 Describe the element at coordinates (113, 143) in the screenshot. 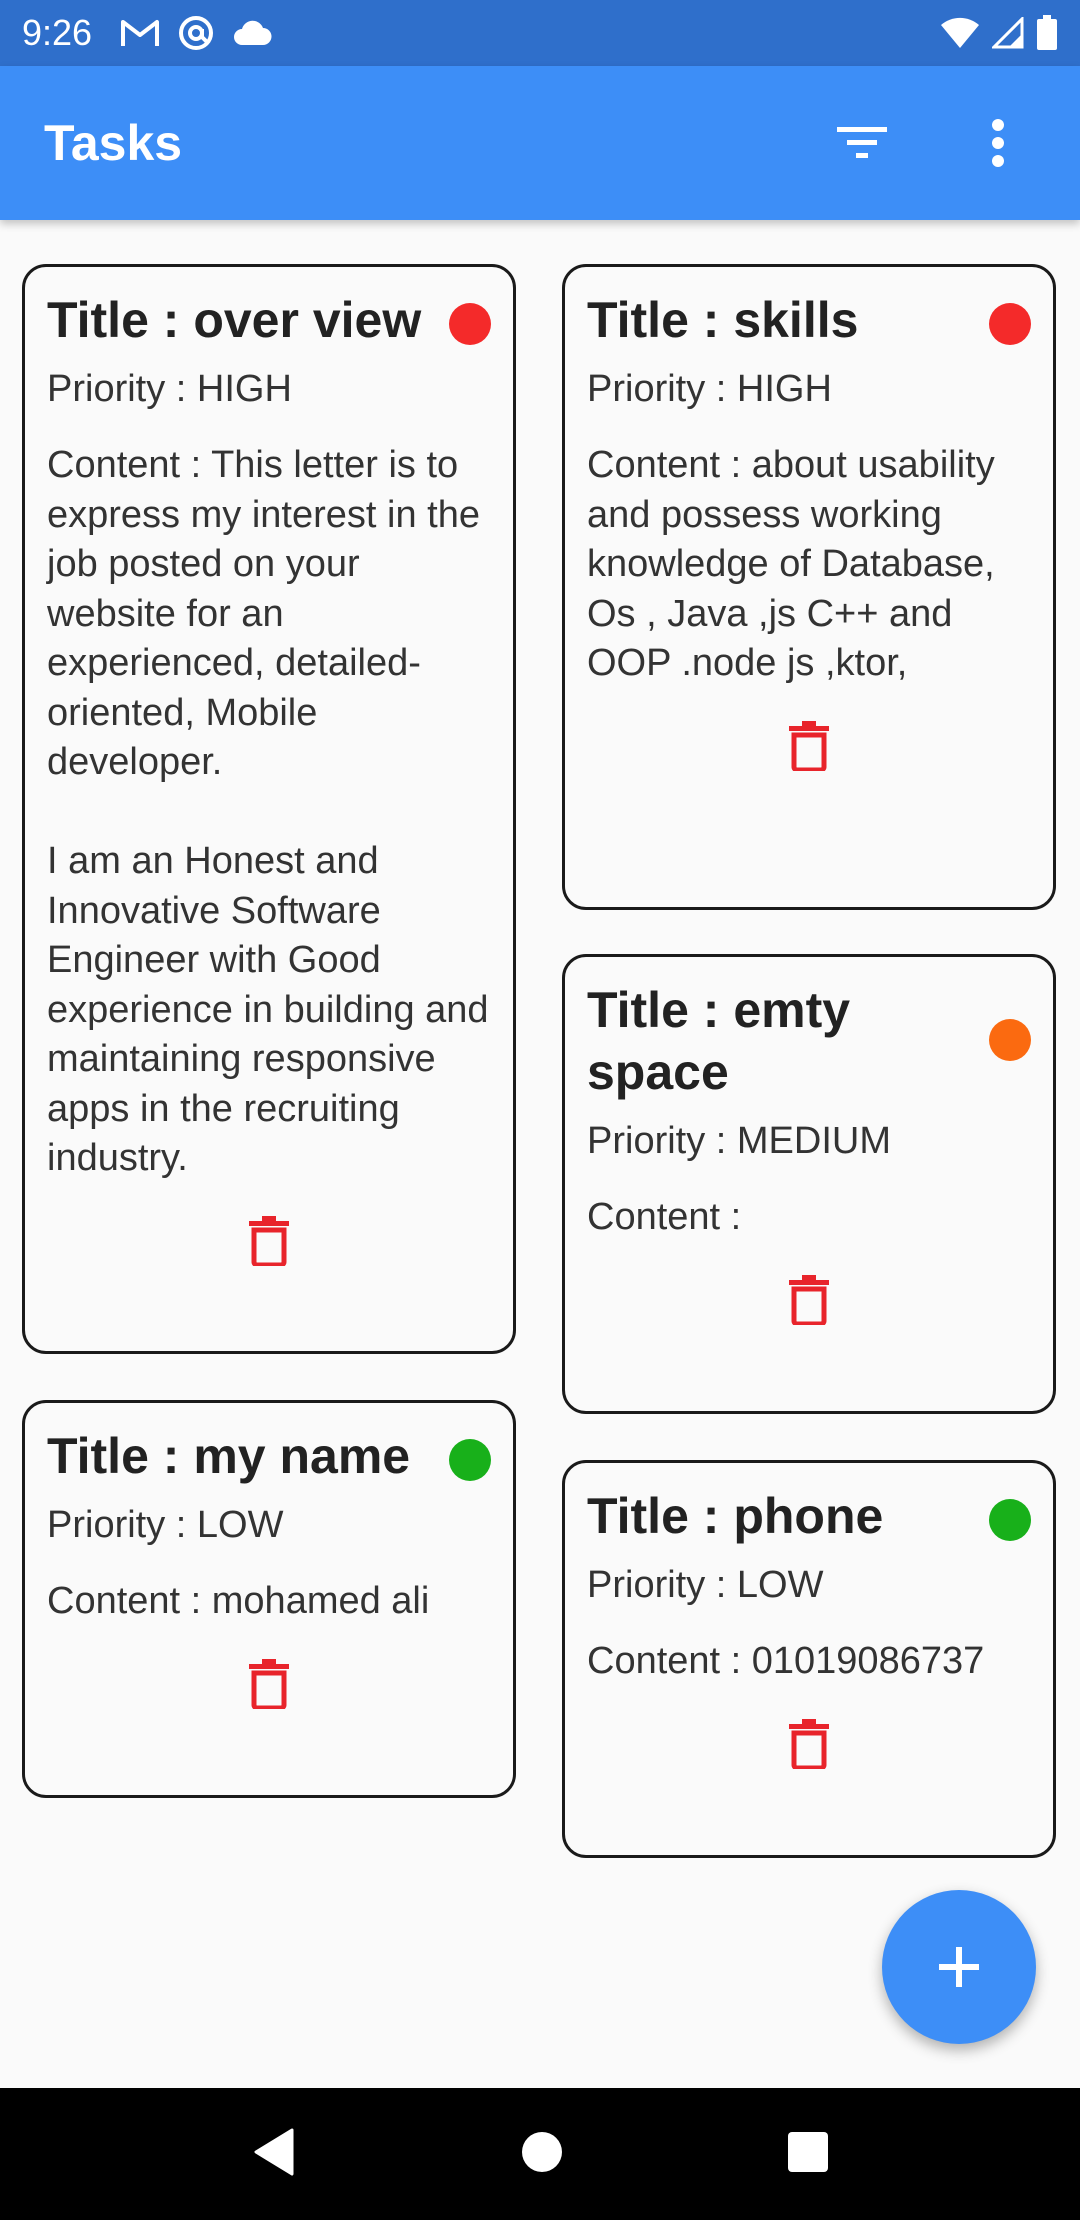

I see `page-title: Tasks` at that location.